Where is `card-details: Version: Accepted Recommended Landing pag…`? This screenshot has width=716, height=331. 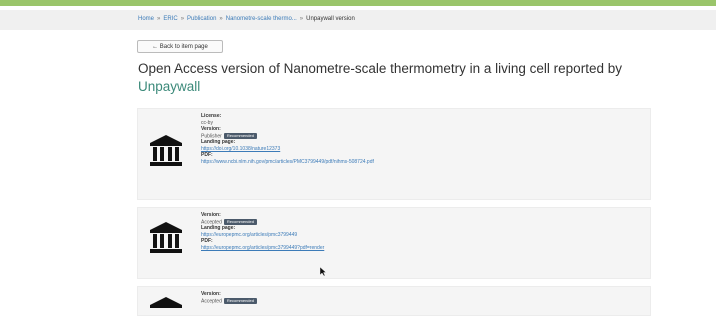 card-details: Version: Accepted Recommended Landing pag… is located at coordinates (262, 231).